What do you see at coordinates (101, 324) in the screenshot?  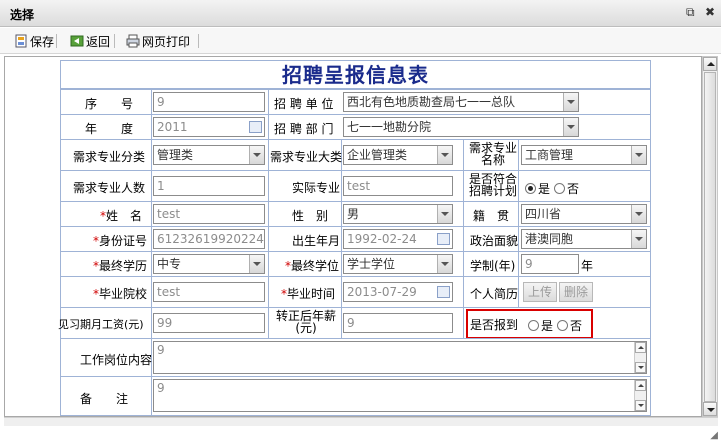 I see `intern-salary-label: 见习期月工资(元)` at bounding box center [101, 324].